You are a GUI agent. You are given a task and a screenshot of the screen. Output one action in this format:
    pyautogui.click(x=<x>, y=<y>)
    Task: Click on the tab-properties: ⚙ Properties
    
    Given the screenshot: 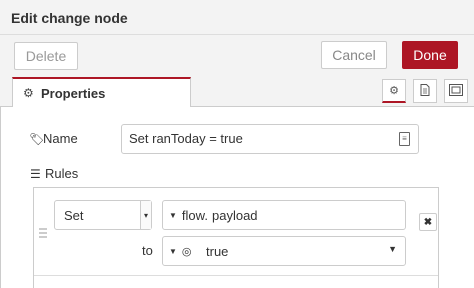 What is the action you would take?
    pyautogui.click(x=101, y=92)
    